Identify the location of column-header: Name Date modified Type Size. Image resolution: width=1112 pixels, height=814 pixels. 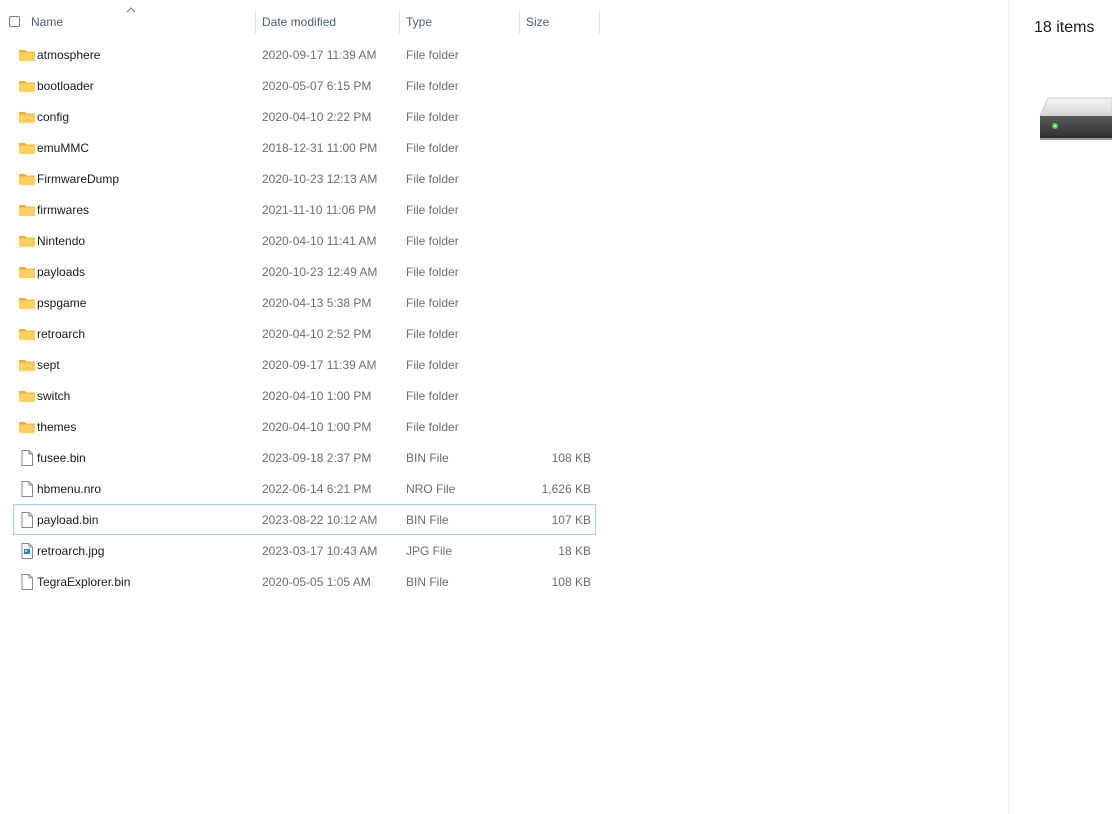
(300, 22).